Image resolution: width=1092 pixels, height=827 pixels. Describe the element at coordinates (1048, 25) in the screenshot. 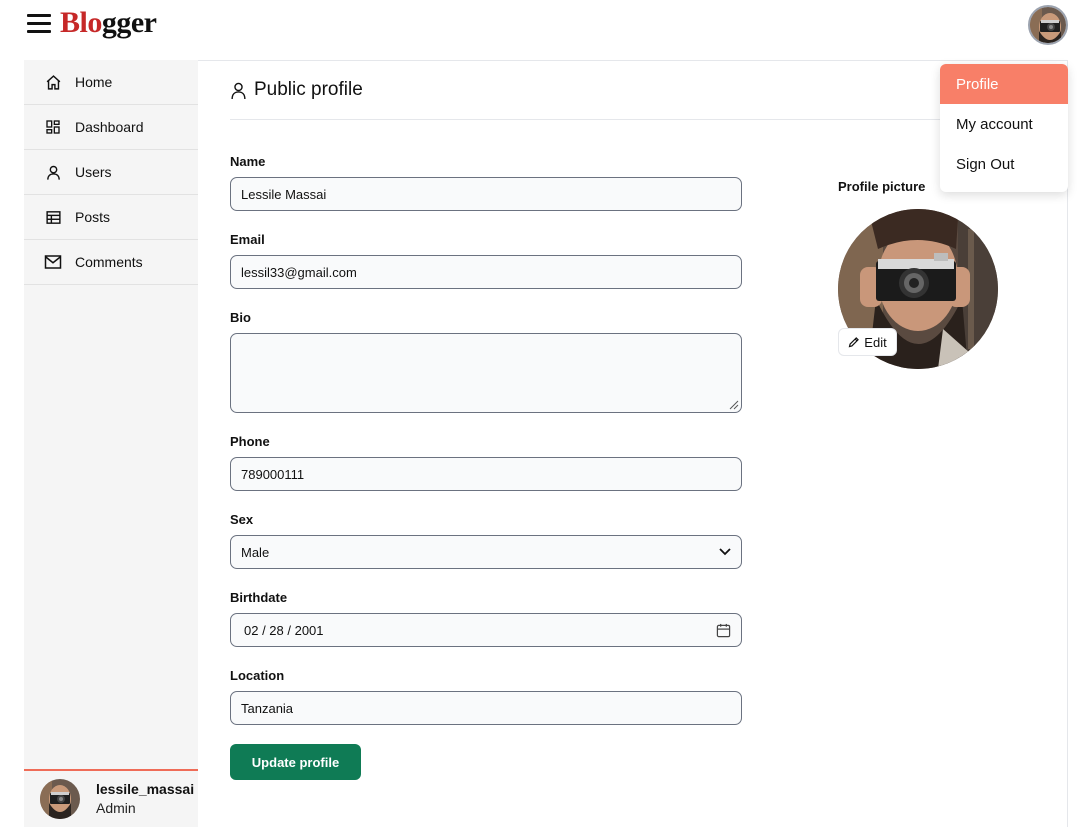

I see `header-avatar` at that location.